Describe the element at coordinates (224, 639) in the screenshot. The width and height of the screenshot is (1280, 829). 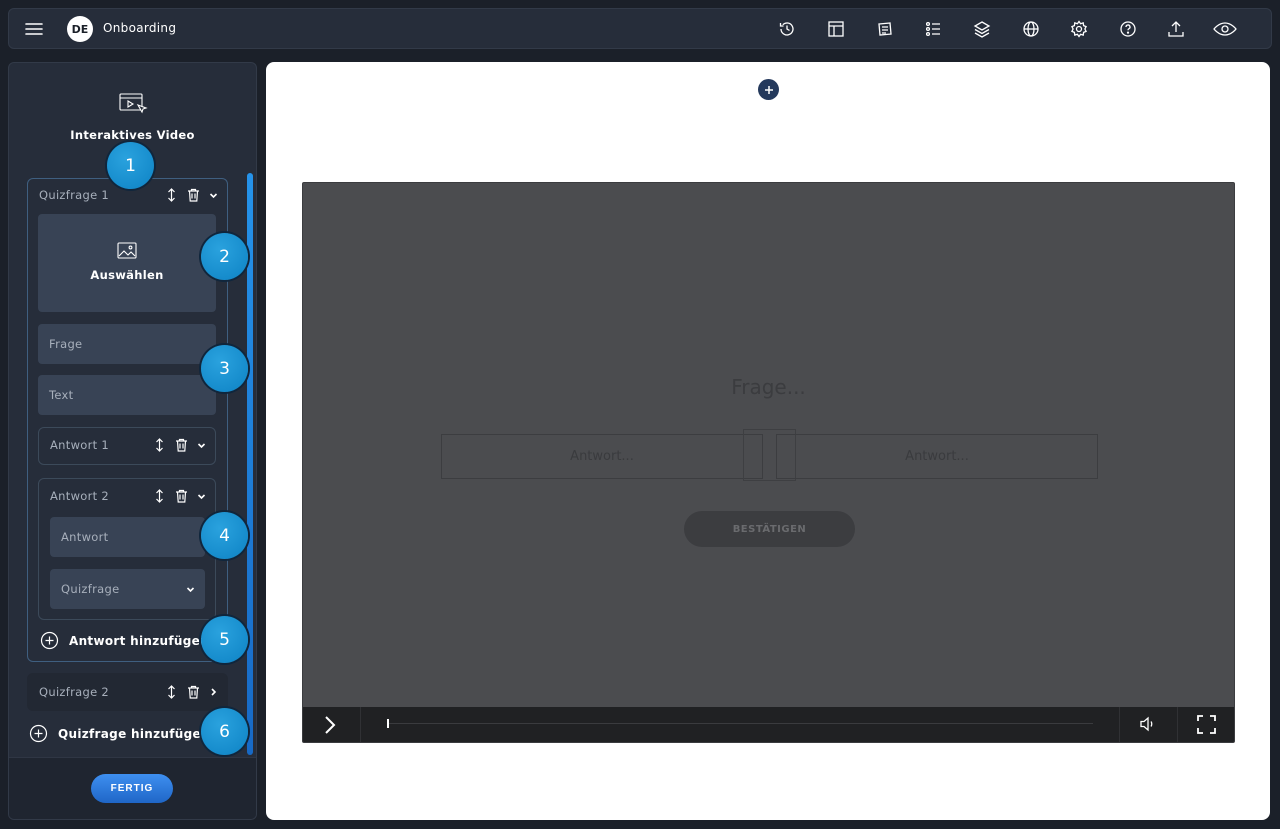
I see `step-badge-5: 5` at that location.